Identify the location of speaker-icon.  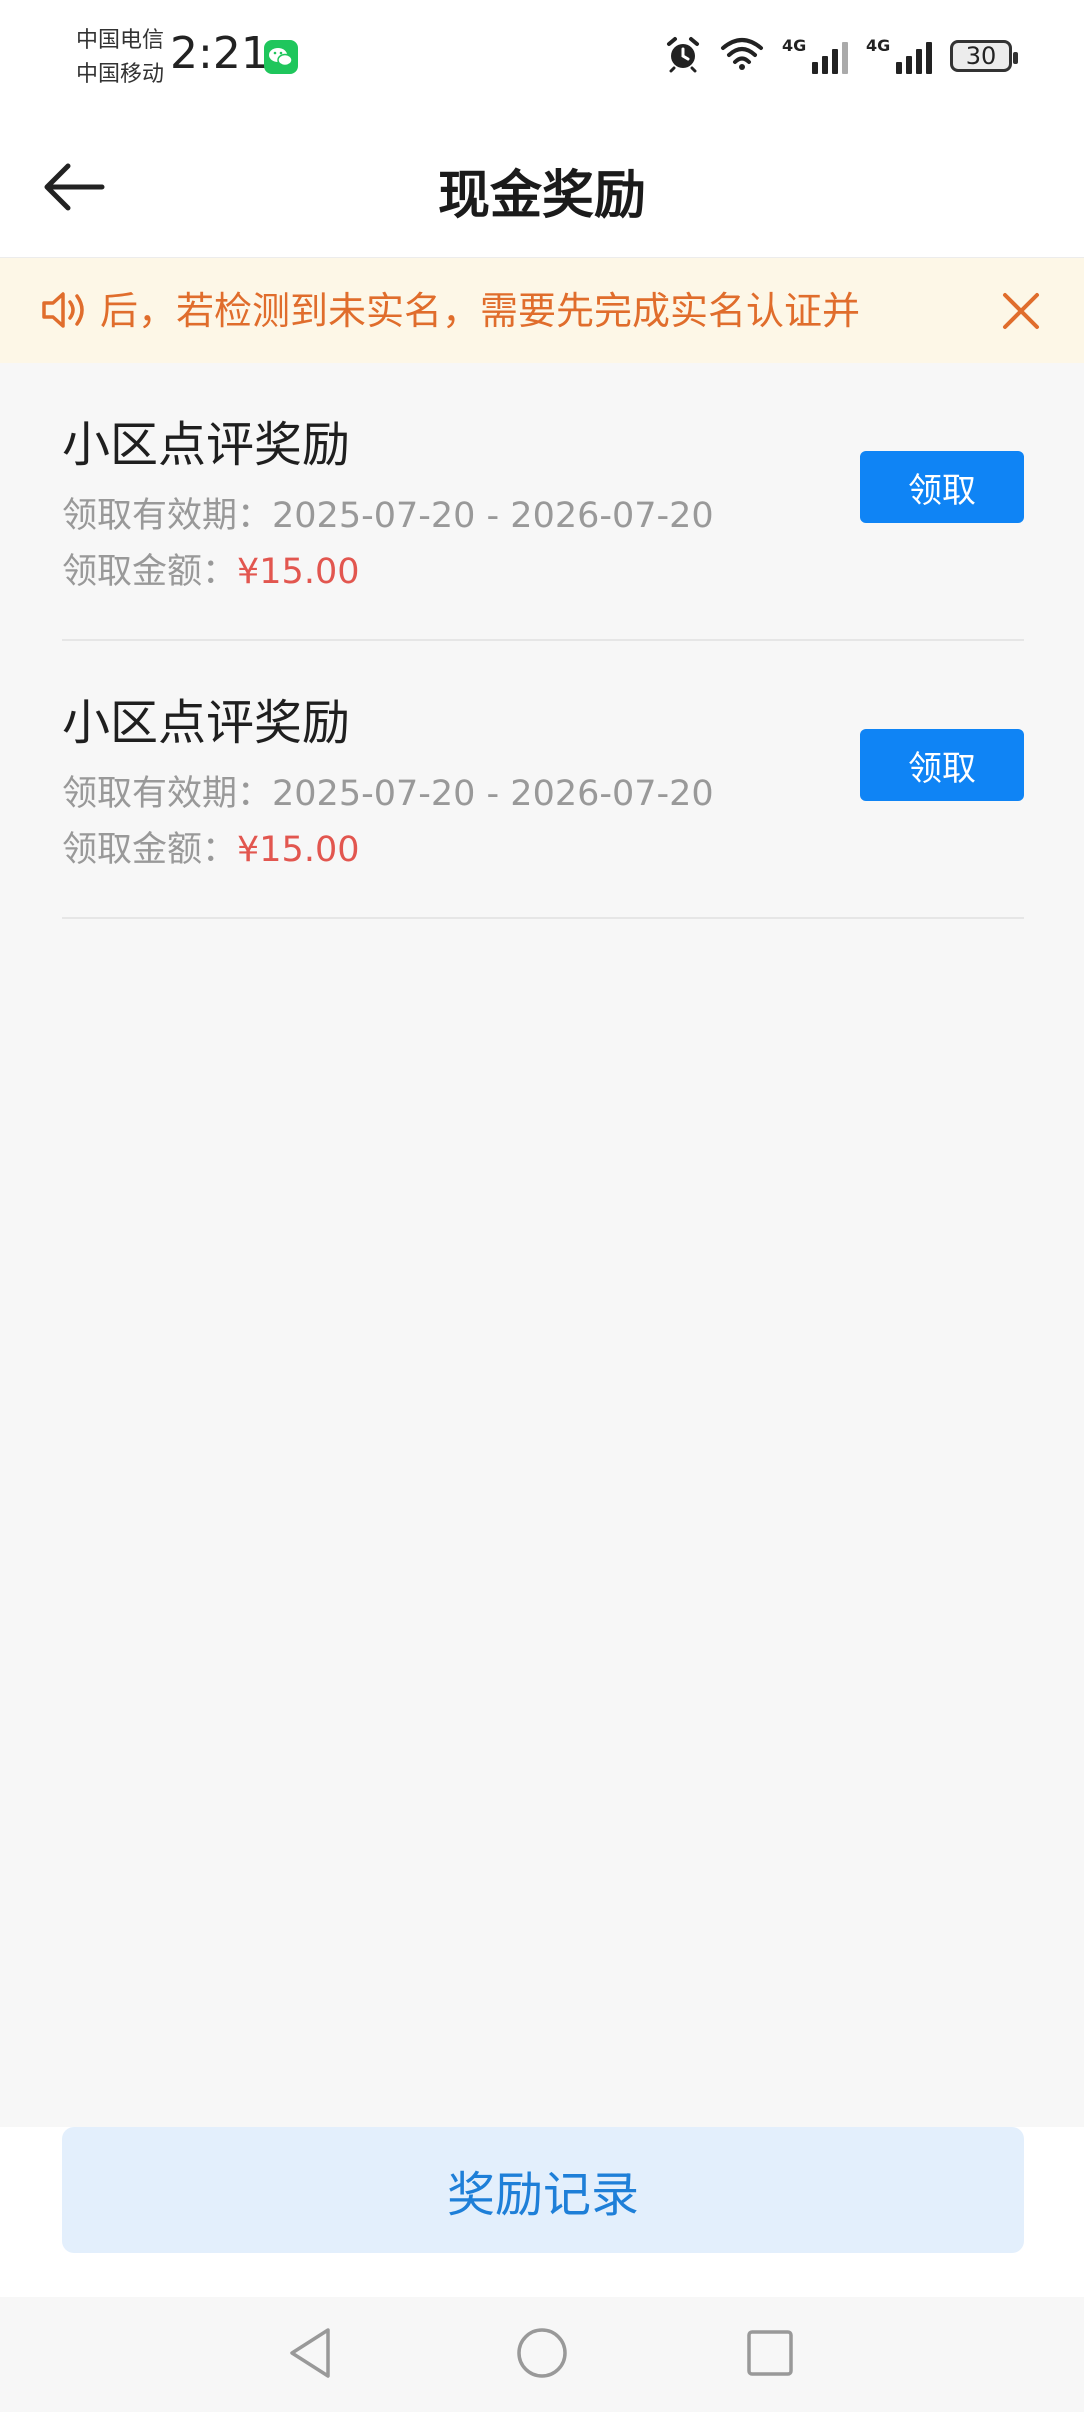
(66, 312).